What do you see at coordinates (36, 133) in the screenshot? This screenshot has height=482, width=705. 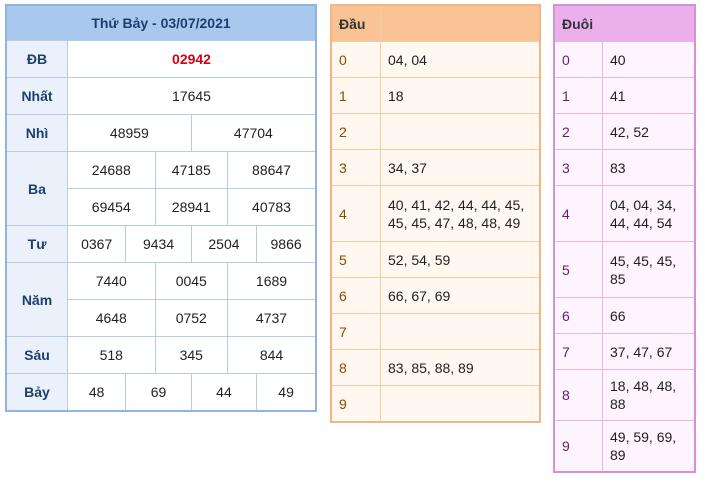 I see `prize-label-nhi: Nhì` at bounding box center [36, 133].